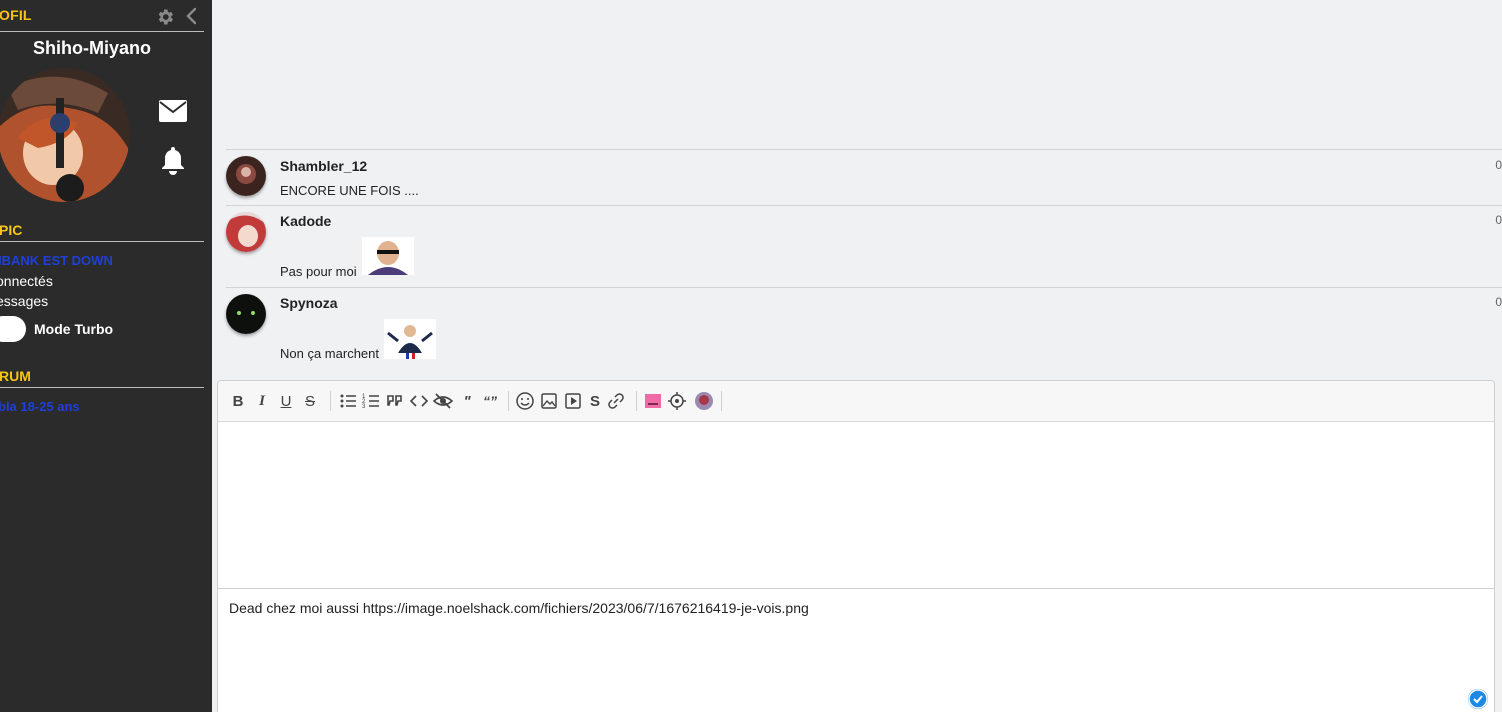 This screenshot has height=712, width=1502. What do you see at coordinates (24, 301) in the screenshot?
I see `messages-count-text: essages` at bounding box center [24, 301].